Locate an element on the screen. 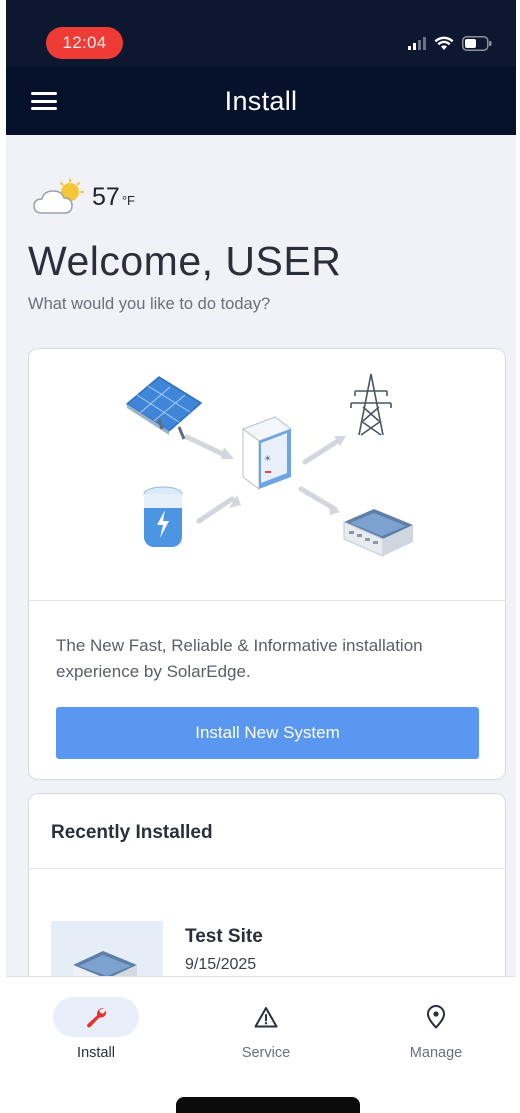 Image resolution: width=520 pixels, height=1113 pixels. tab-install: Install is located at coordinates (96, 1024).